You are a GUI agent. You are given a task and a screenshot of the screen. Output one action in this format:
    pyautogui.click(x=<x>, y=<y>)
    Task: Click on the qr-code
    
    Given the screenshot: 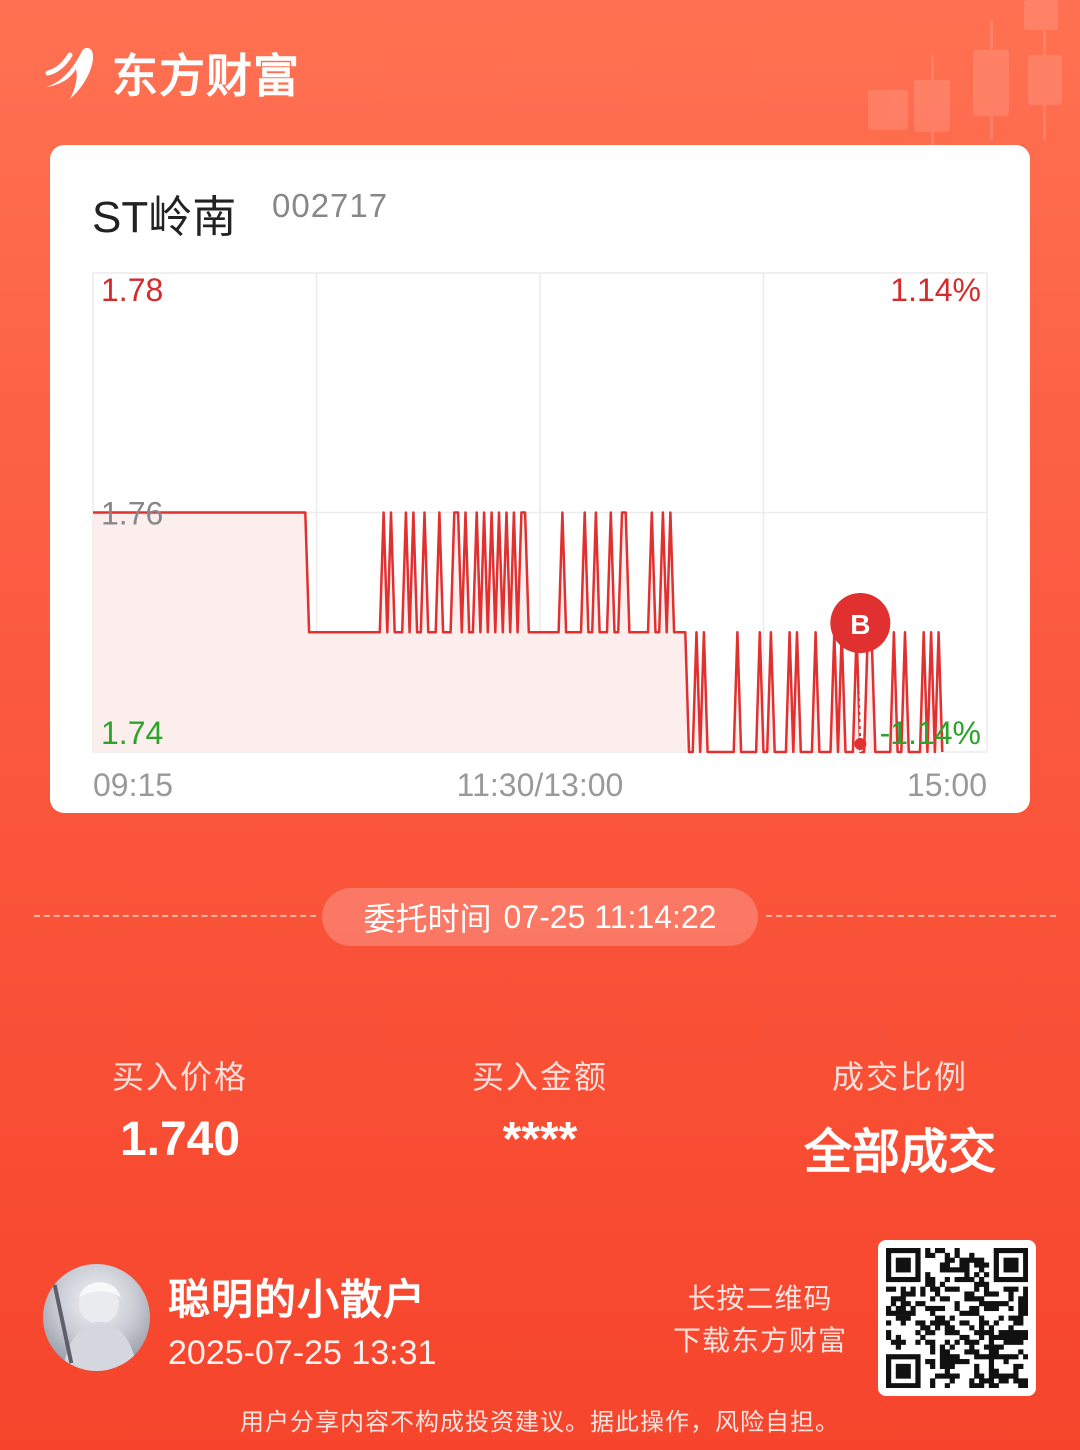 What is the action you would take?
    pyautogui.click(x=957, y=1318)
    